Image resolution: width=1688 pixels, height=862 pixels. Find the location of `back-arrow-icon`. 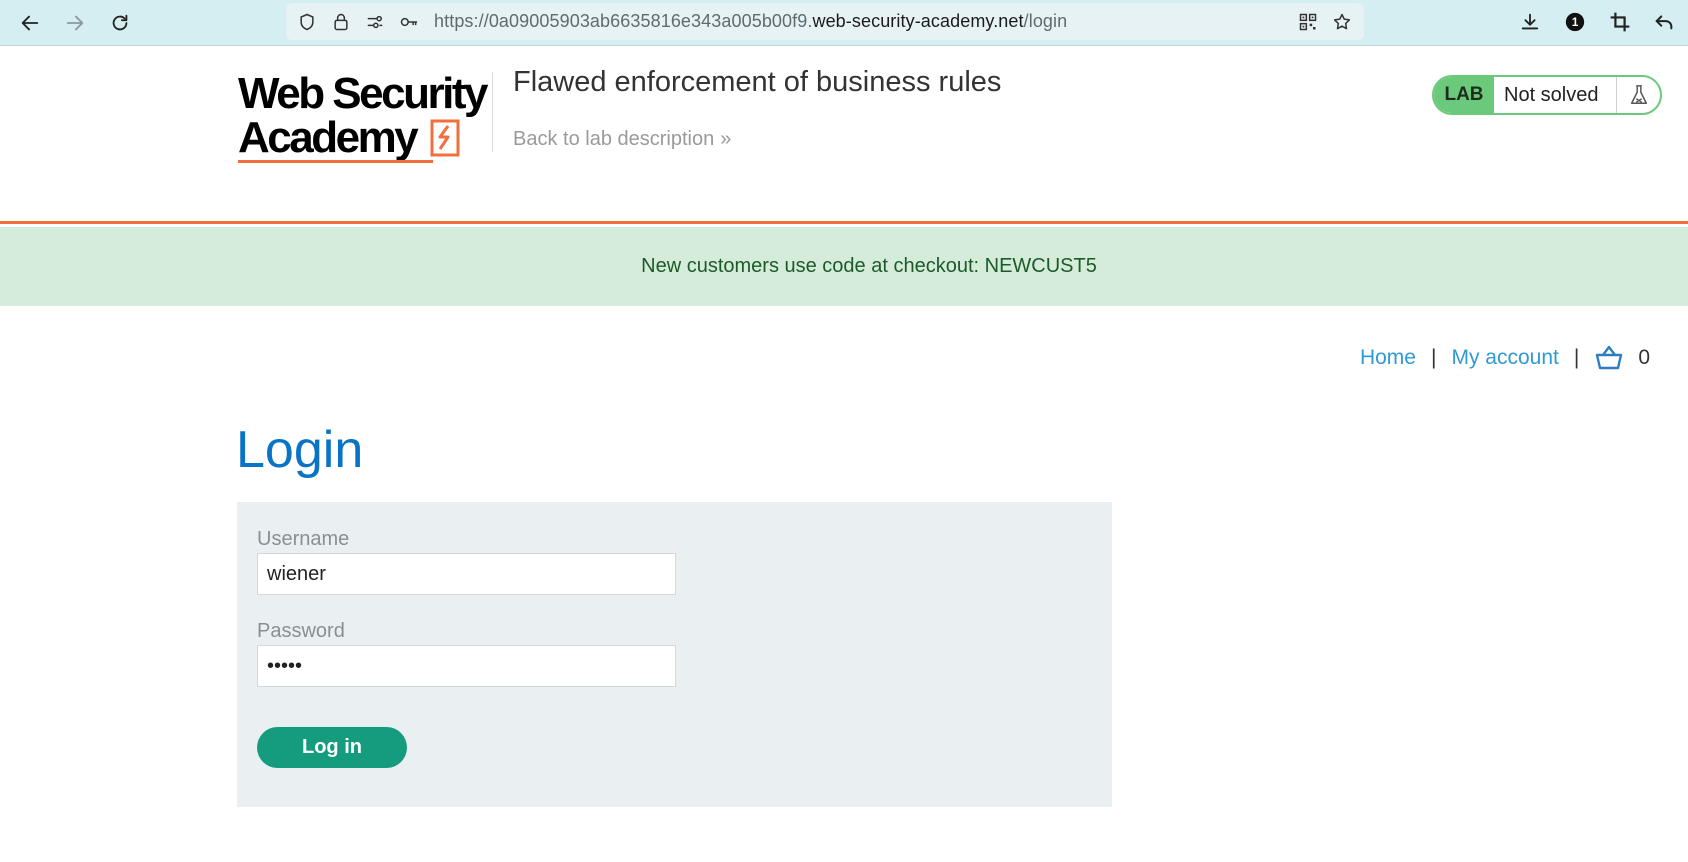

back-arrow-icon is located at coordinates (30, 23).